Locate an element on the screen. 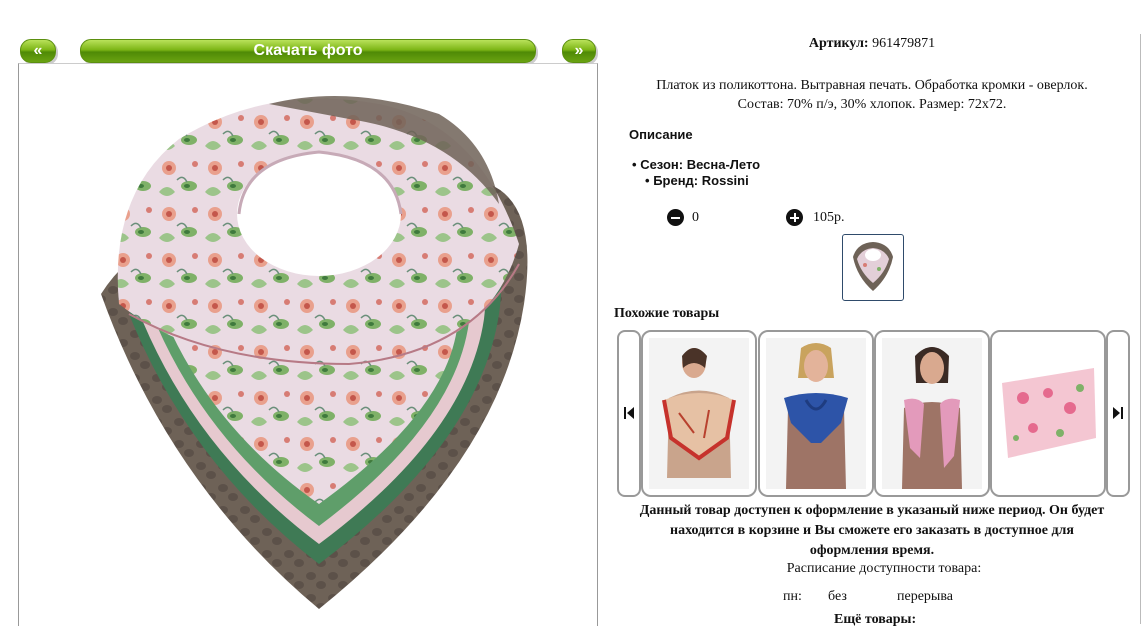 The image size is (1142, 628). attribute-label: Бренд: is located at coordinates (676, 180).